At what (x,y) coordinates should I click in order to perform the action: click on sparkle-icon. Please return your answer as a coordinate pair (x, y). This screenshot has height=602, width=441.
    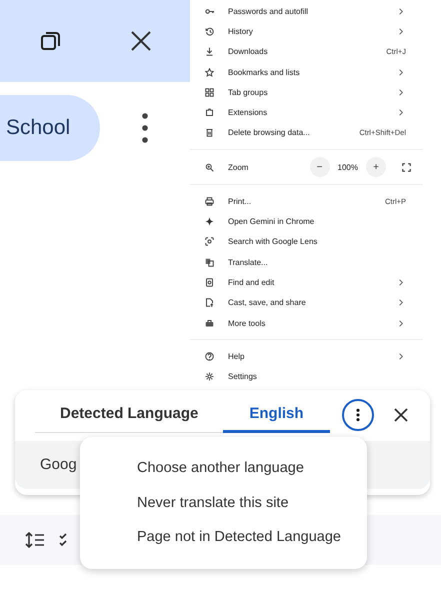
    Looking at the image, I should click on (209, 221).